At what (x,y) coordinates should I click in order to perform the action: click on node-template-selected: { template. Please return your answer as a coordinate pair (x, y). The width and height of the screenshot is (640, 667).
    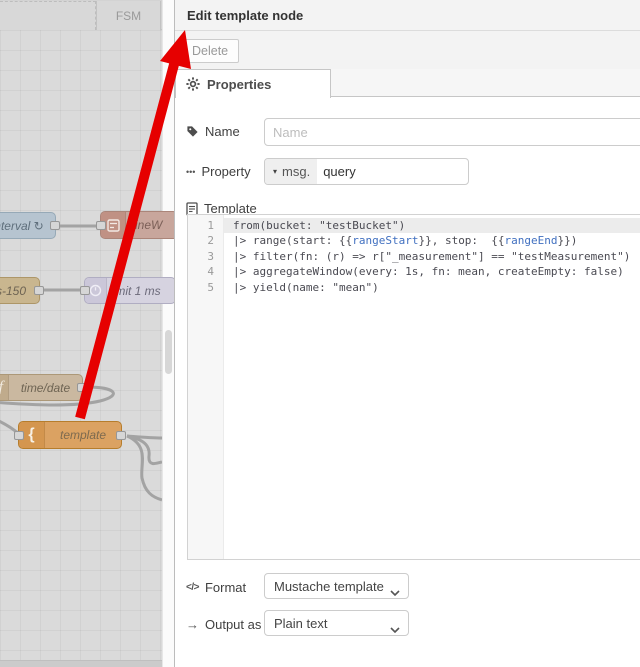
    Looking at the image, I should click on (70, 435).